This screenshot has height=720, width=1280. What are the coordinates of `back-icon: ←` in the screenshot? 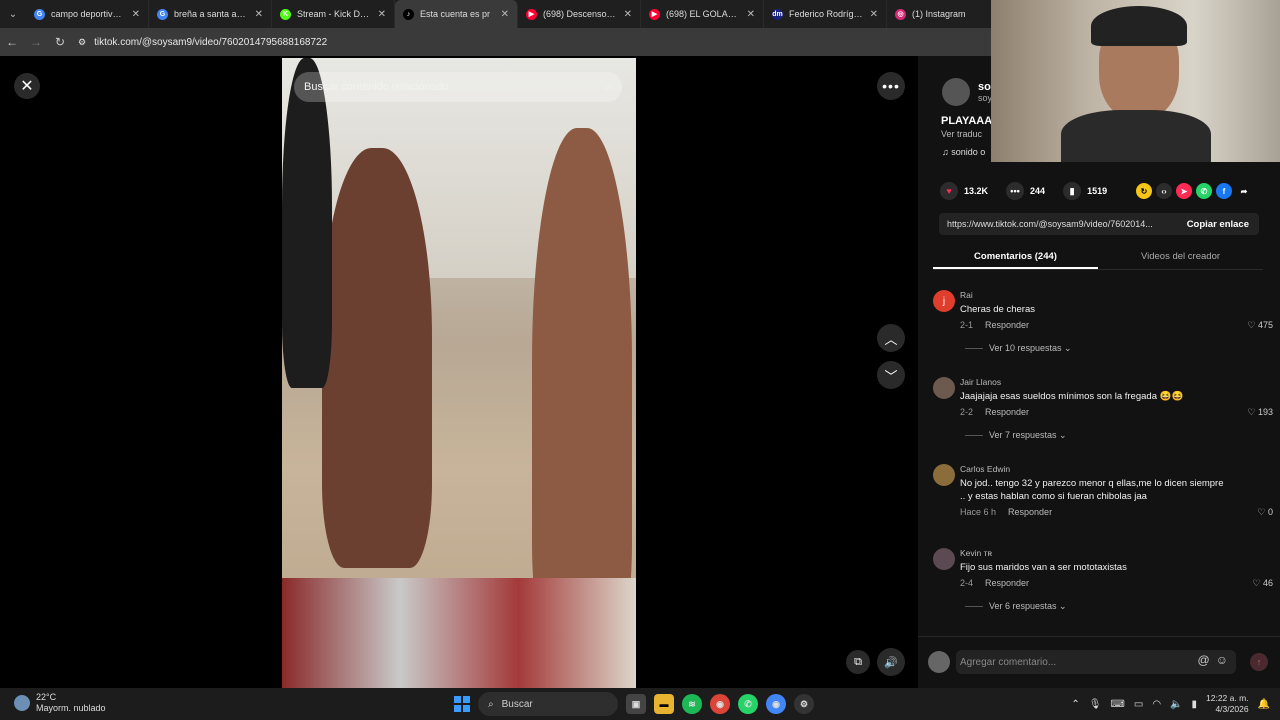 It's located at (12, 42).